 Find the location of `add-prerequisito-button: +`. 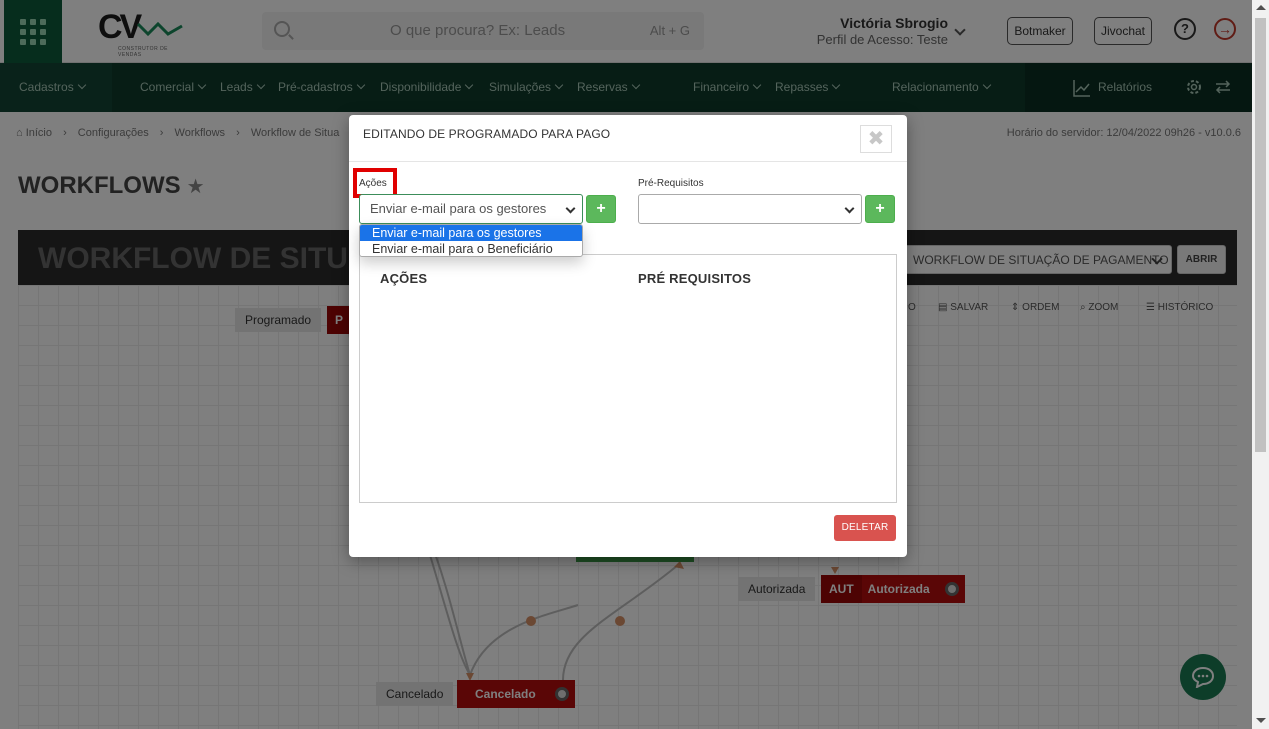

add-prerequisito-button: + is located at coordinates (880, 209).